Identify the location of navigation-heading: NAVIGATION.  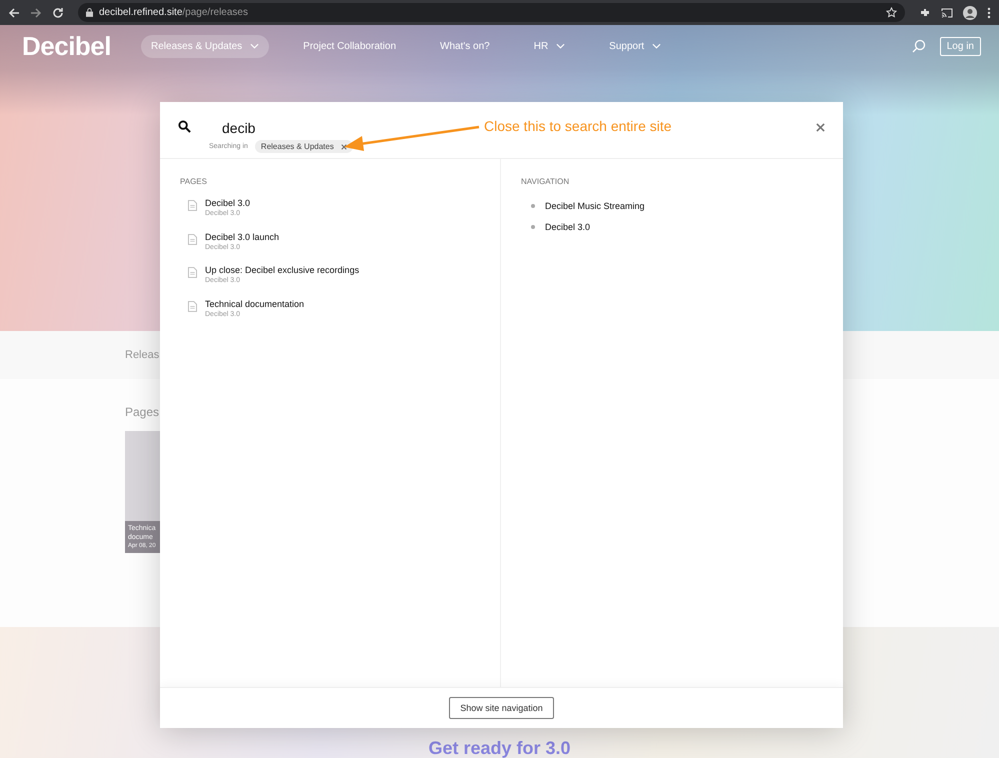
(545, 181).